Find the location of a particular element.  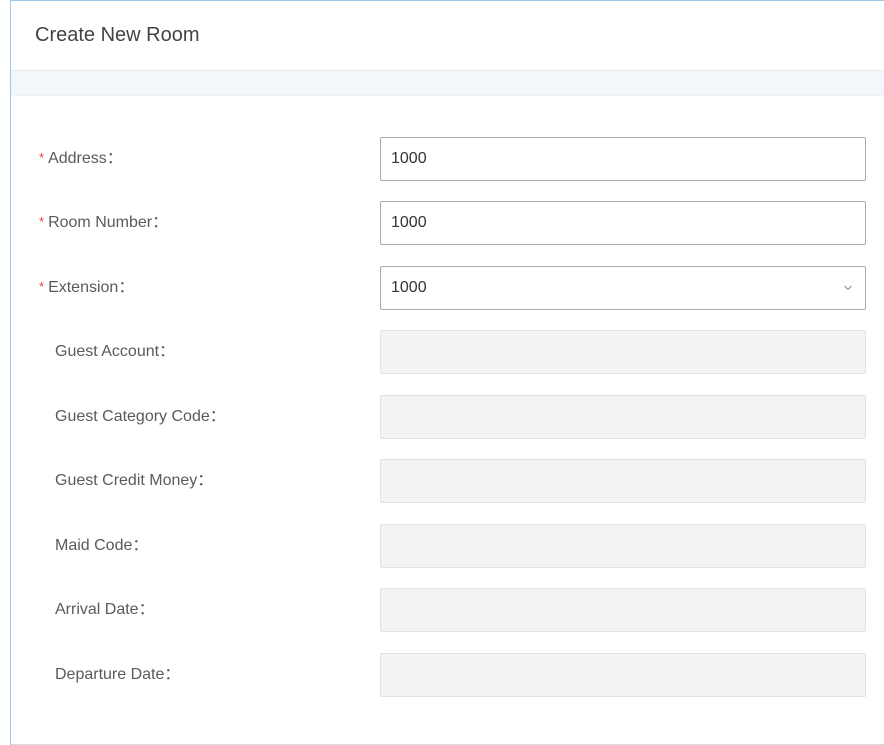

maid-code-input is located at coordinates (623, 546).